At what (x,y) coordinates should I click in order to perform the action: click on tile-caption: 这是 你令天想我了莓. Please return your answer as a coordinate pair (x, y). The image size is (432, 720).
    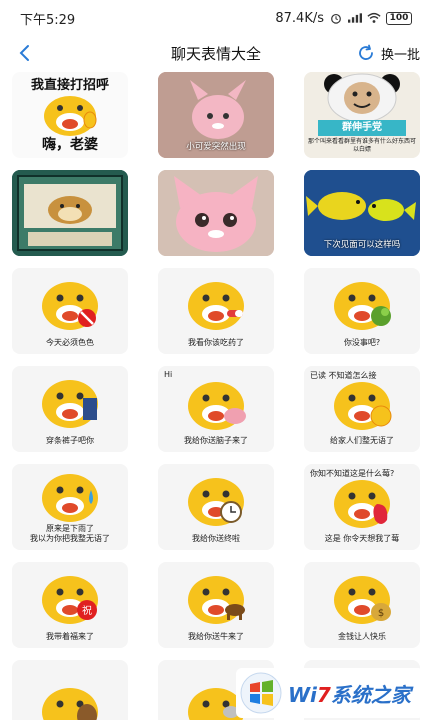
    Looking at the image, I should click on (362, 538).